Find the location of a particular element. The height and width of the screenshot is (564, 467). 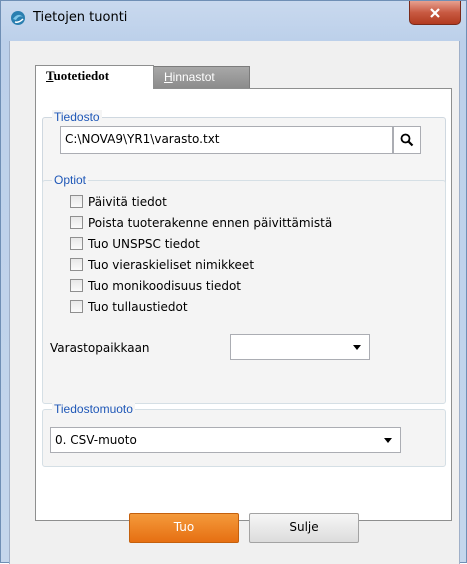

browse-button is located at coordinates (407, 140).